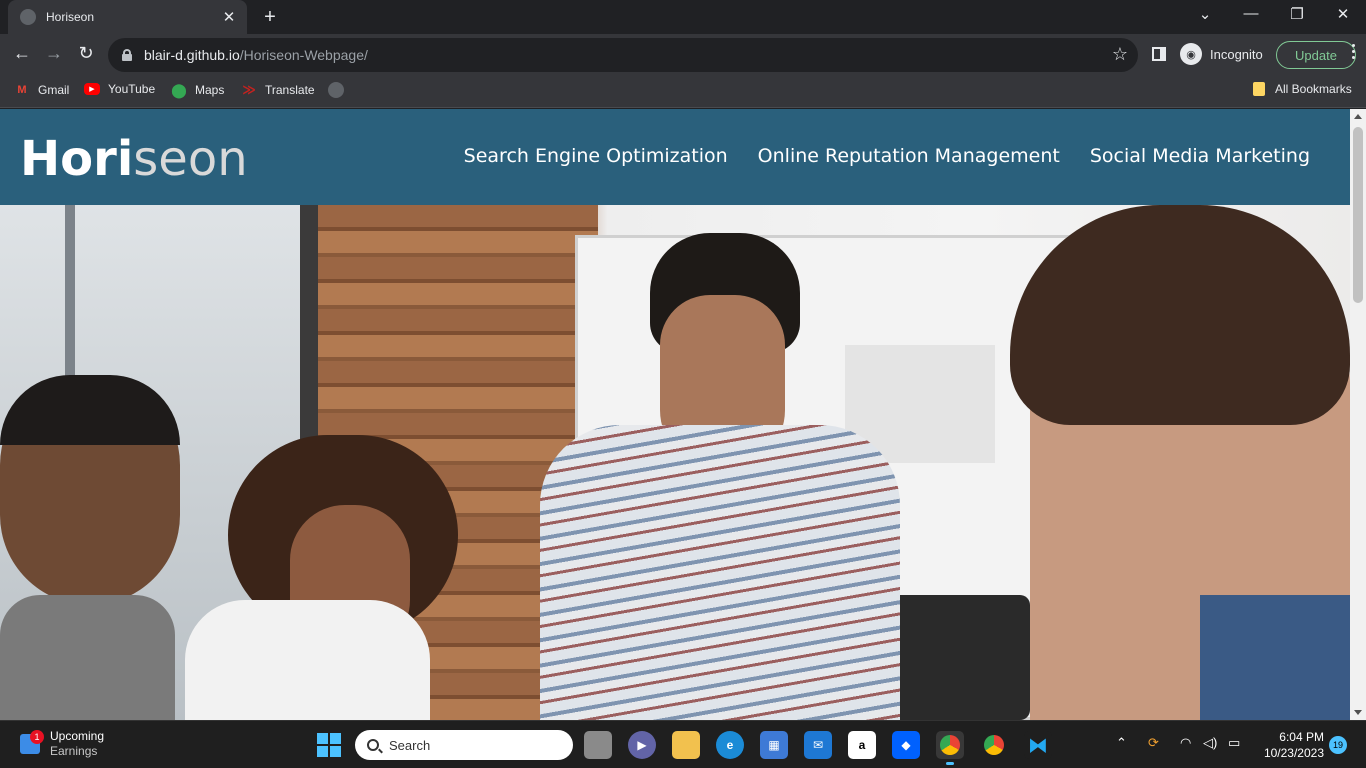 This screenshot has width=1366, height=768. What do you see at coordinates (906, 745) in the screenshot?
I see `dropbox-icon: ◆` at bounding box center [906, 745].